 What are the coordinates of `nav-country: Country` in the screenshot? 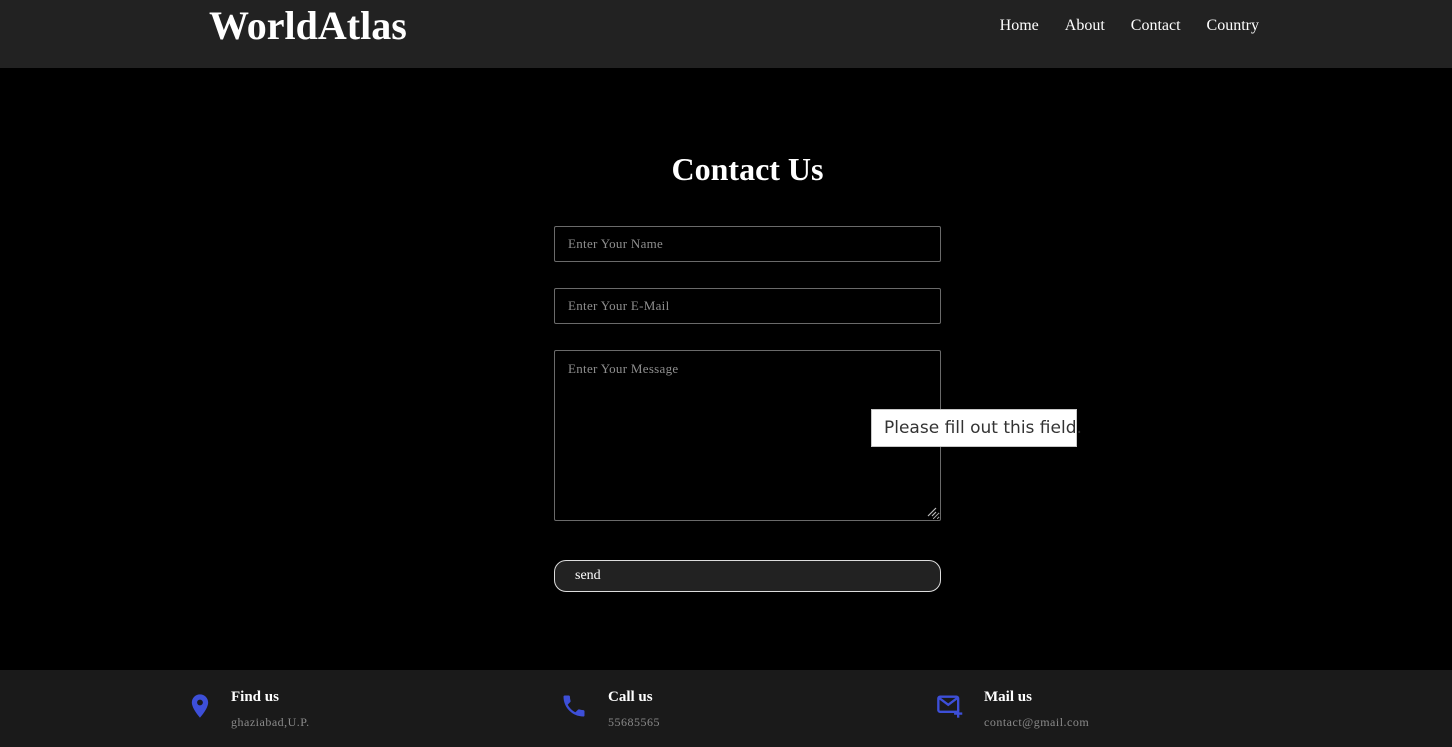 It's located at (1233, 26).